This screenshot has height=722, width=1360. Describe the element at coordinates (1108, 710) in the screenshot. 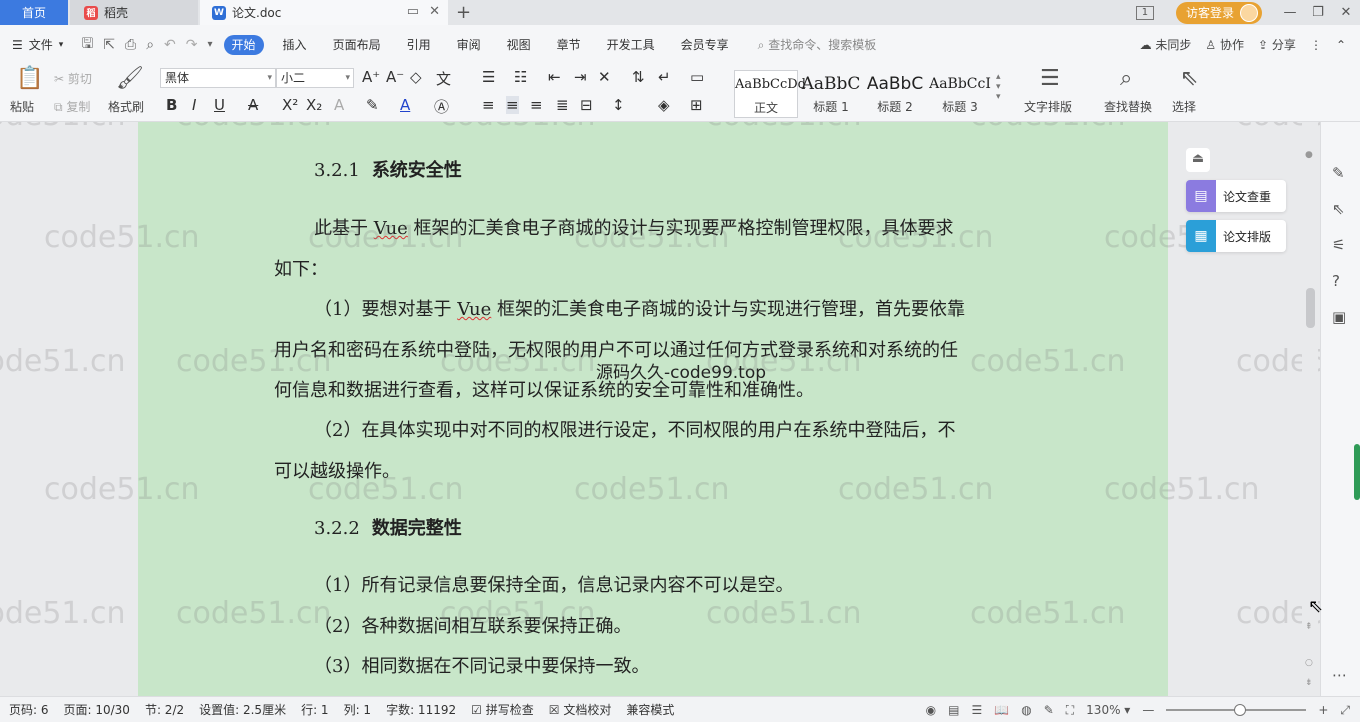

I see `zoom-level: 130% ▾` at that location.